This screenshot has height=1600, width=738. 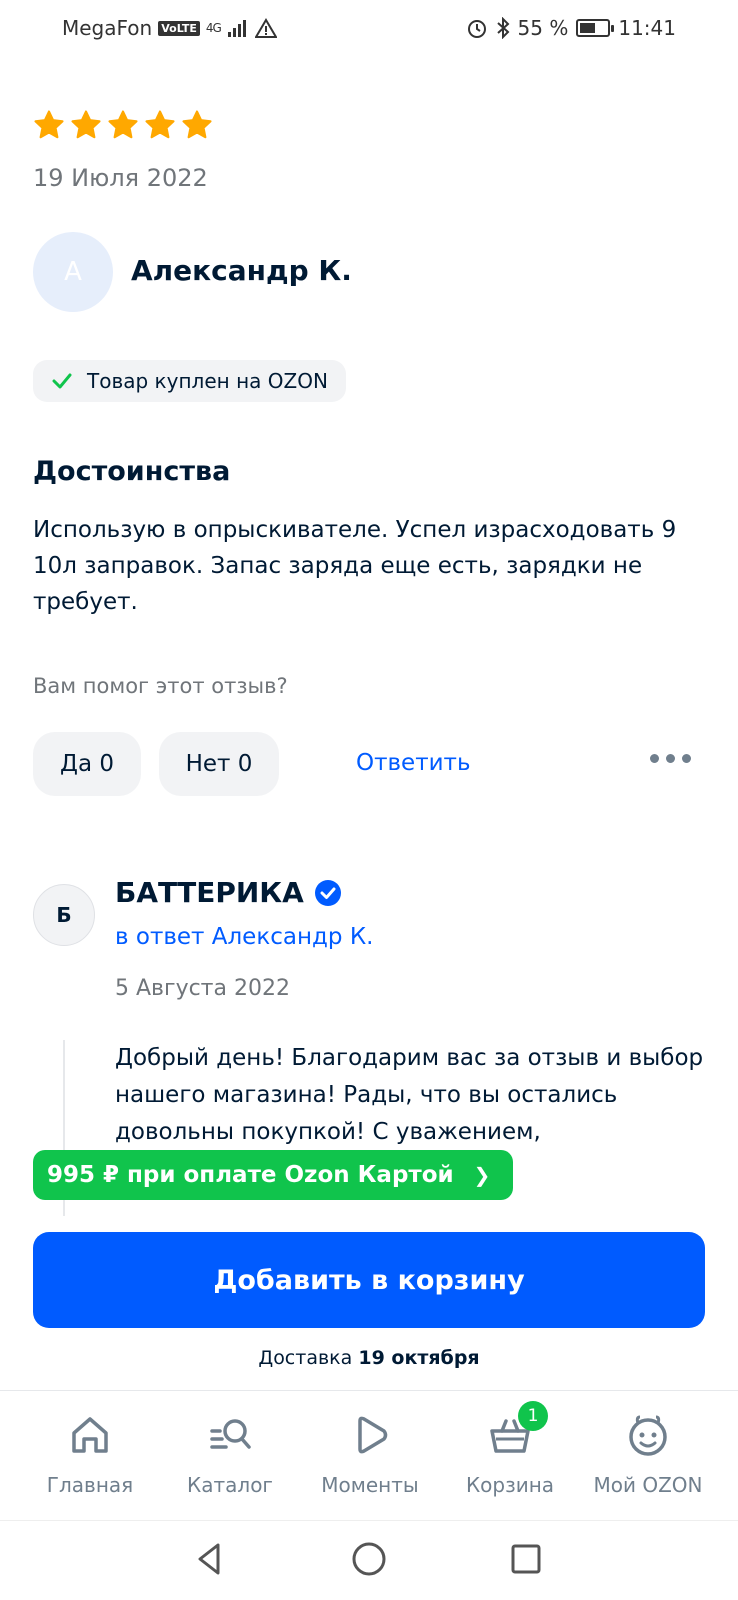 What do you see at coordinates (236, 28) in the screenshot?
I see `signal-icon` at bounding box center [236, 28].